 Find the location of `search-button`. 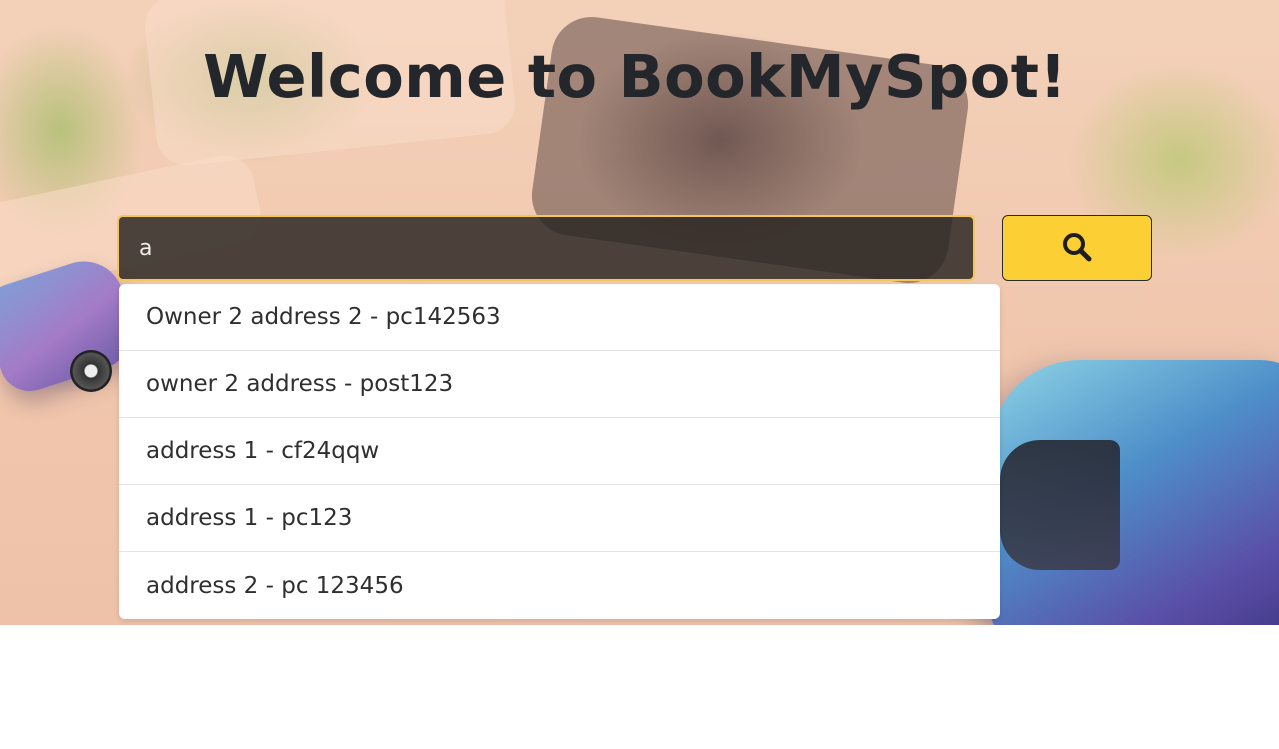

search-button is located at coordinates (1077, 248).